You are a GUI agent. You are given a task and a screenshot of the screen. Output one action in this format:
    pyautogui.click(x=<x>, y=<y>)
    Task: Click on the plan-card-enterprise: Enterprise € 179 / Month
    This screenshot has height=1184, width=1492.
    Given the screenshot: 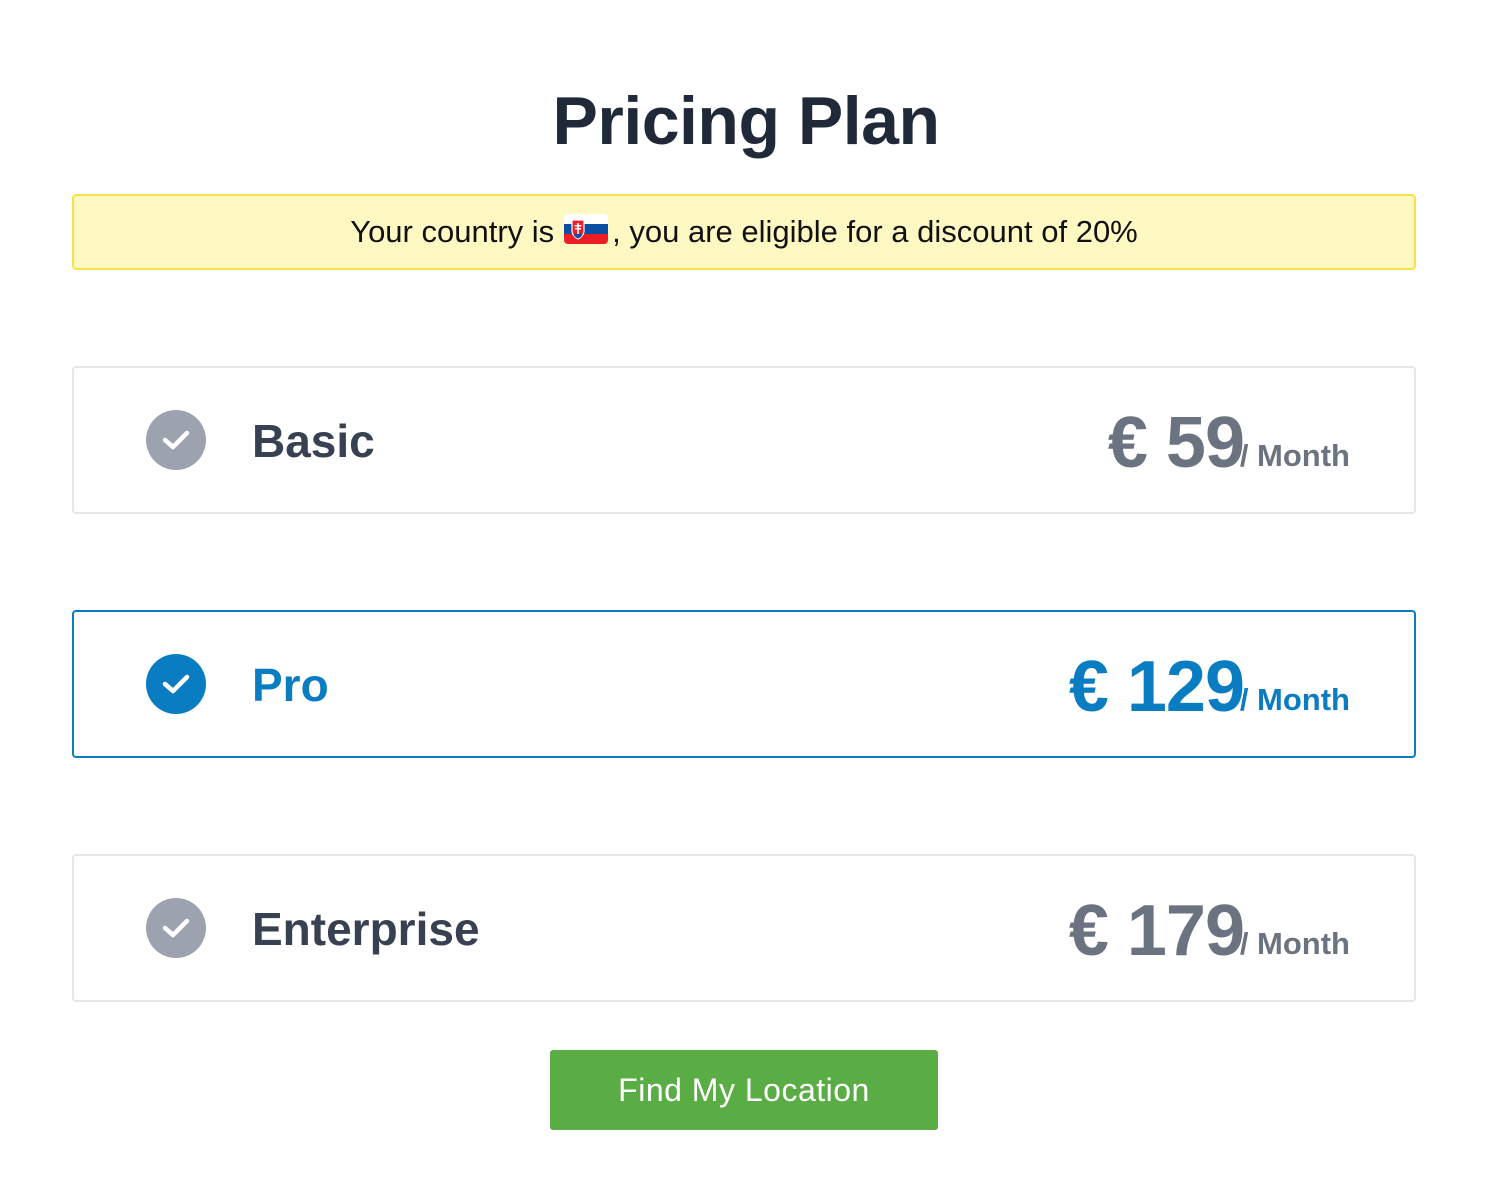 What is the action you would take?
    pyautogui.click(x=744, y=928)
    